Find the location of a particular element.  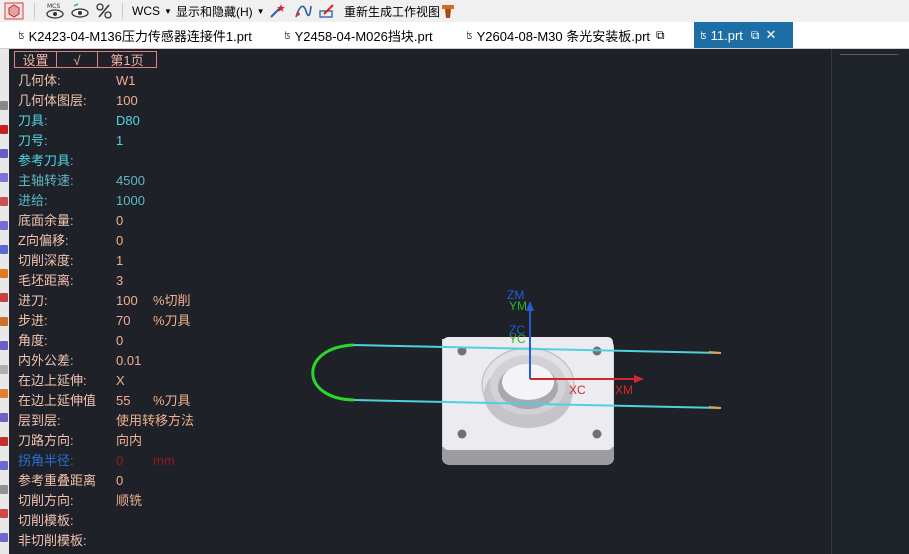

regen-label: 重新生成工作视图 is located at coordinates (392, 11).